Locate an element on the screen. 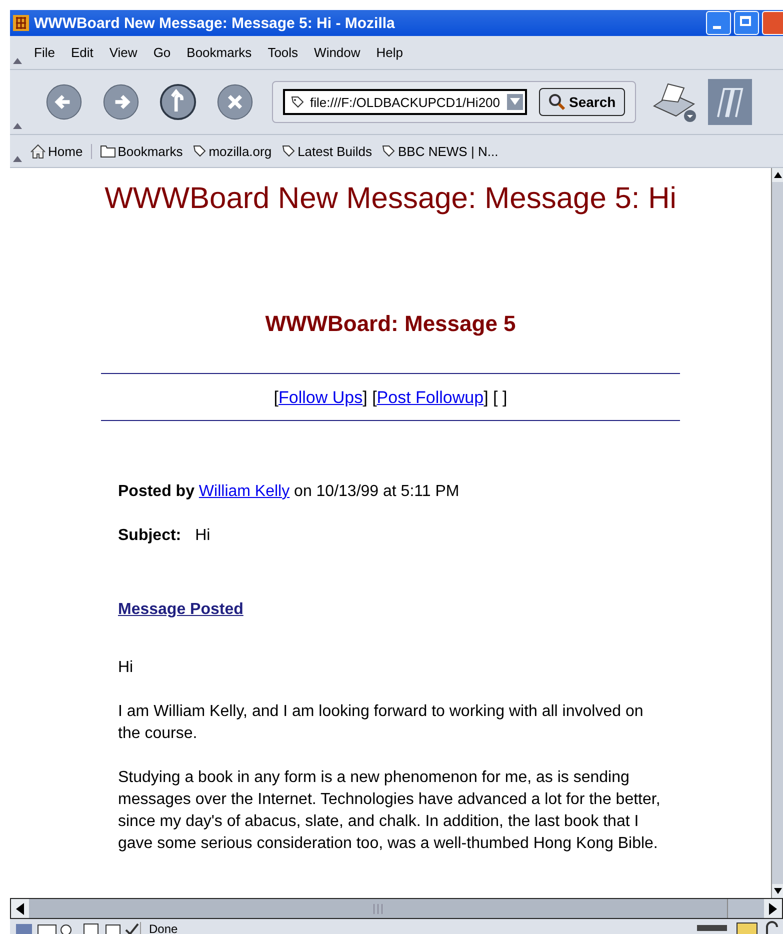  dropdown-icon is located at coordinates (515, 102).